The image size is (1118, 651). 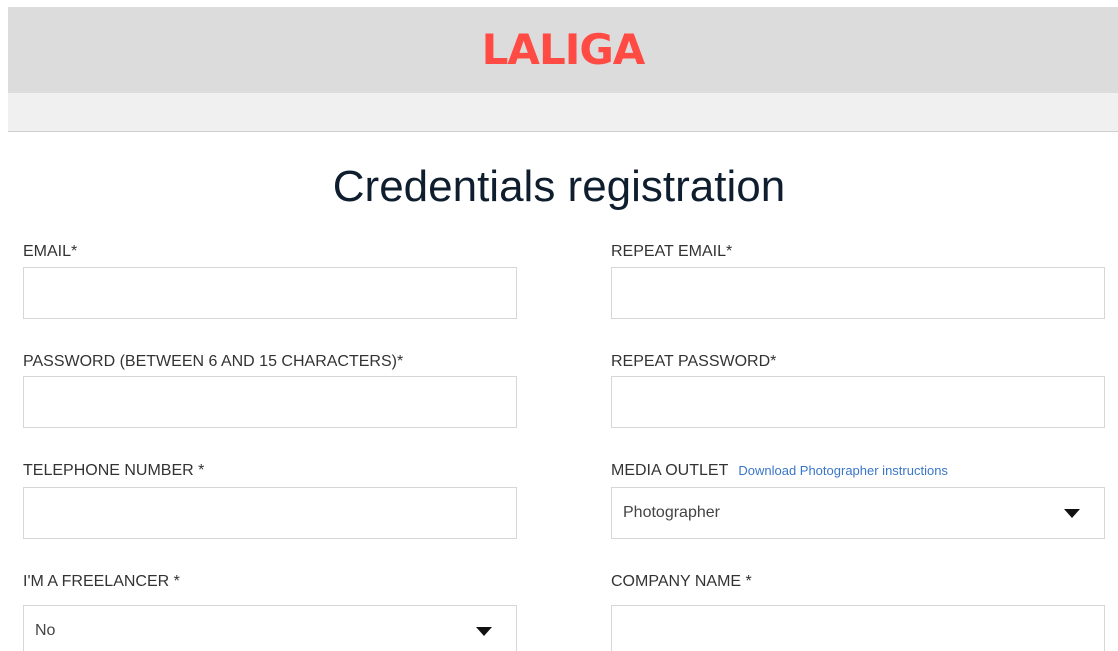 I want to click on password-field, so click(x=270, y=402).